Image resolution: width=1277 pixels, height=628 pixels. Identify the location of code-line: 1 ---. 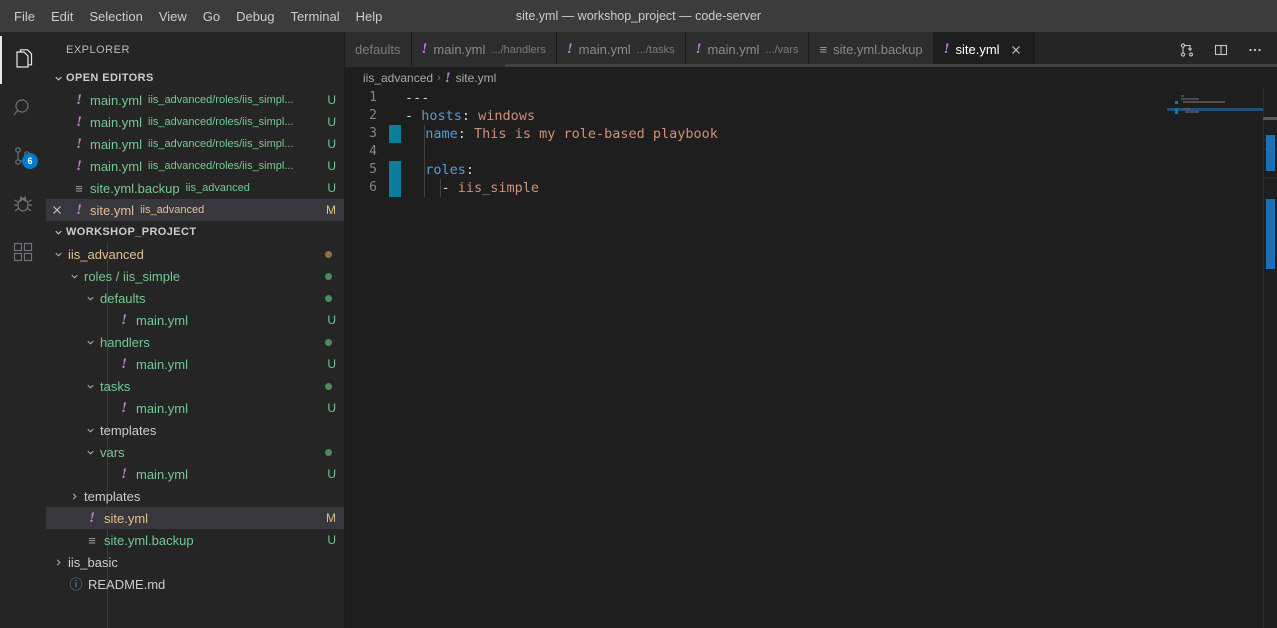
(756, 98).